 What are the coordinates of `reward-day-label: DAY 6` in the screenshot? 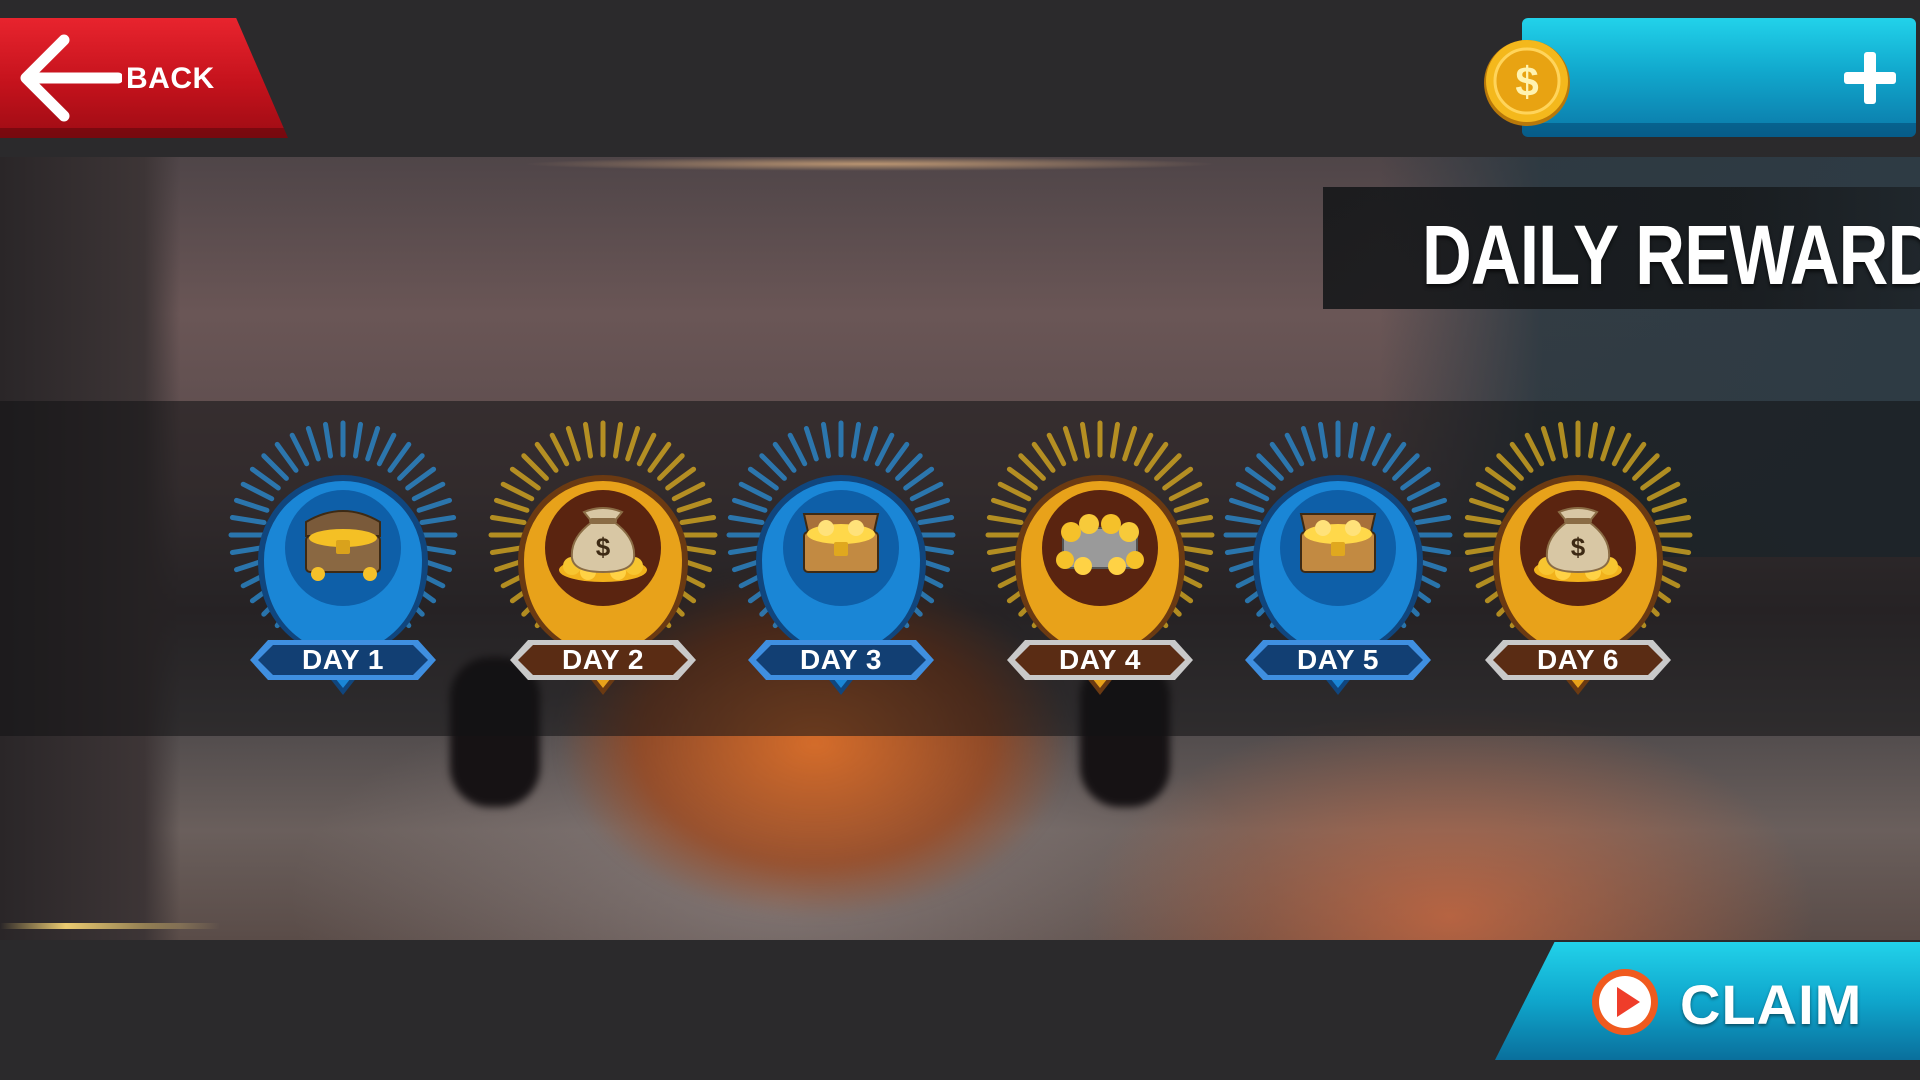 It's located at (1578, 659).